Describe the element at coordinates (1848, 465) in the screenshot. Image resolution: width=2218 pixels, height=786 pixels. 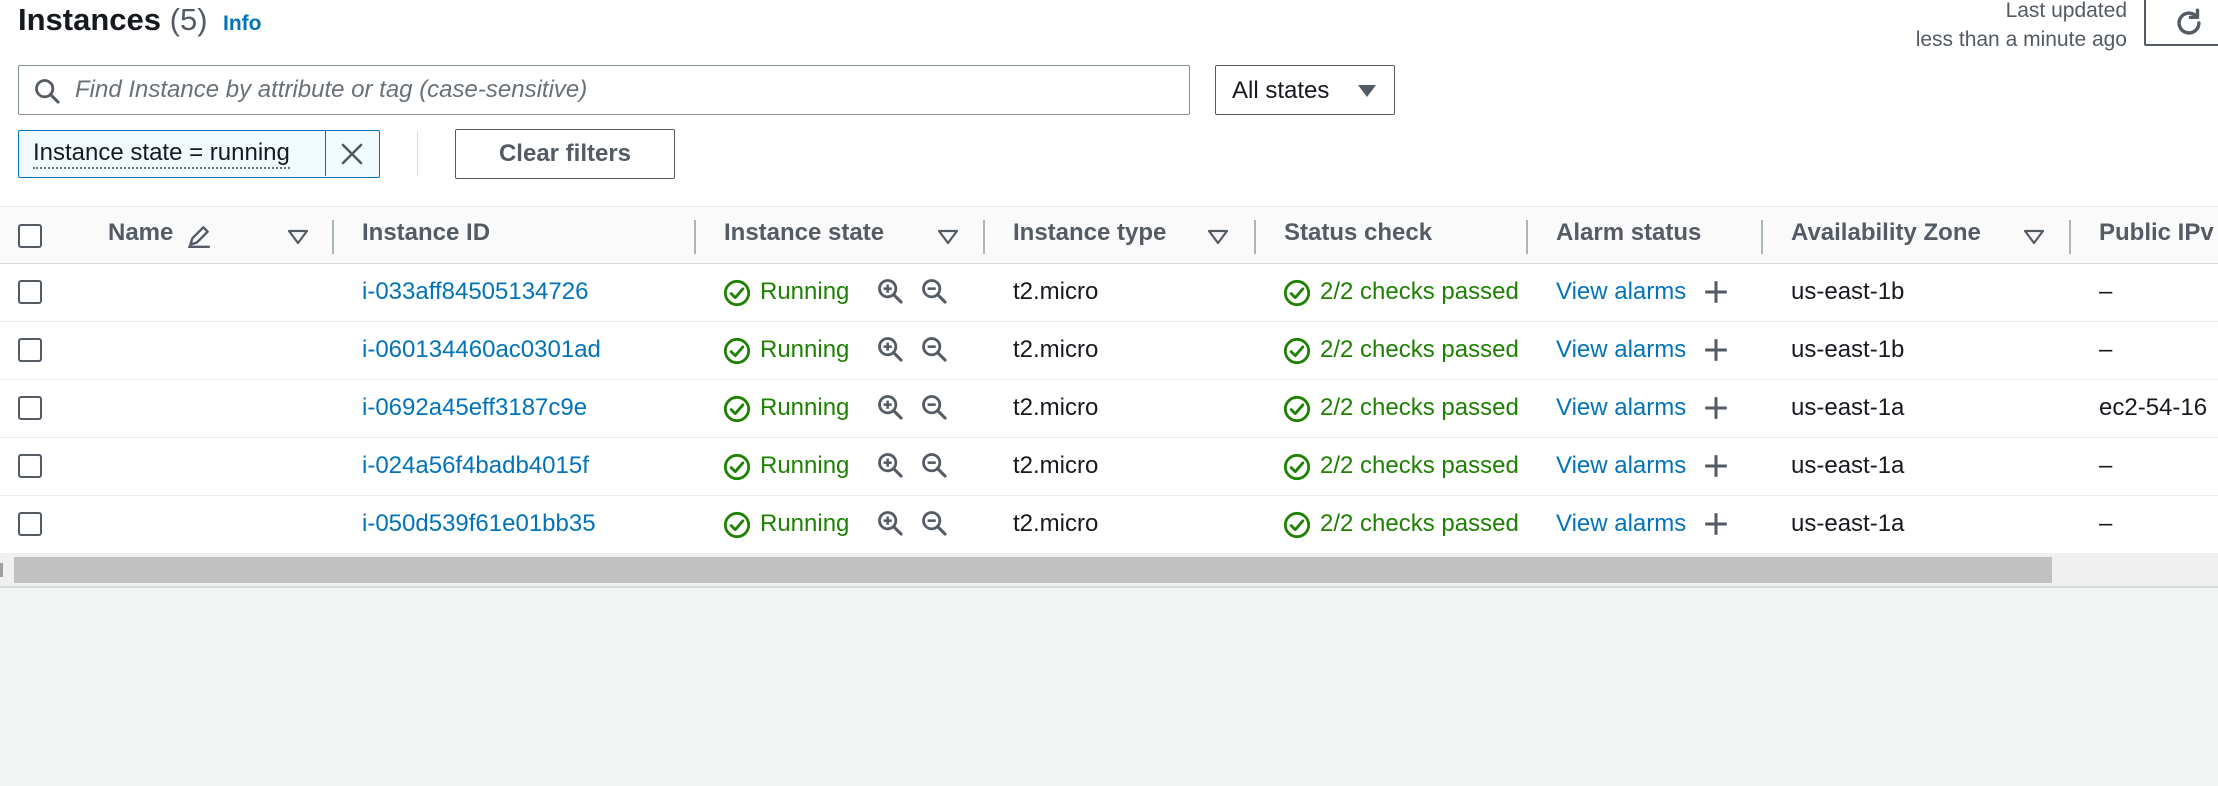
I see `availability-zone: us-east-1a` at that location.